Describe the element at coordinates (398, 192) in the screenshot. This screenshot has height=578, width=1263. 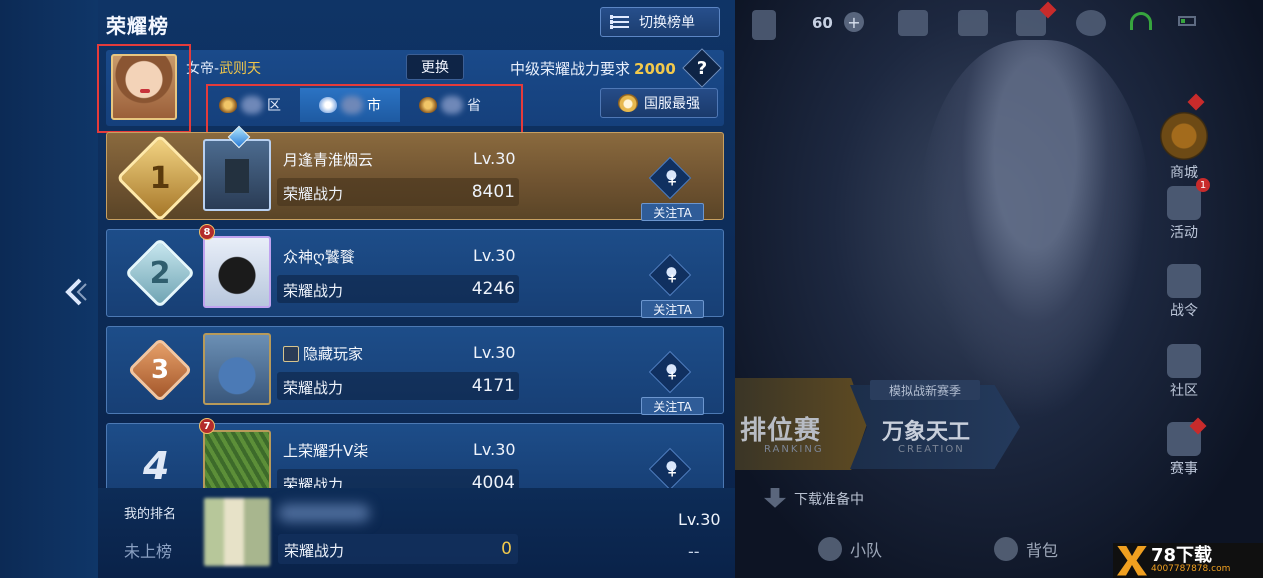
I see `power-bar: 荣耀战力 8401` at that location.